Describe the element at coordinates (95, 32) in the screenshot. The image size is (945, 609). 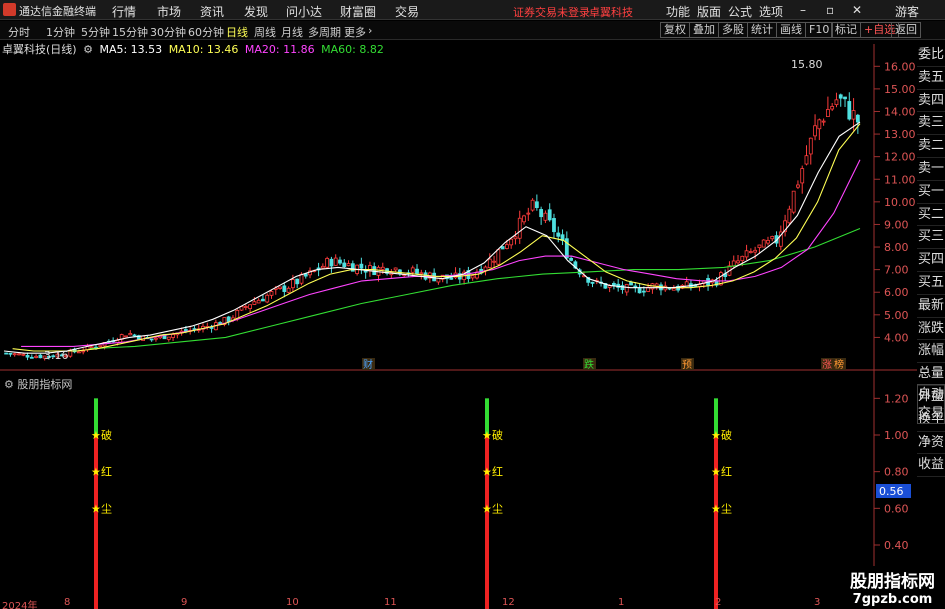
I see `period-5min: 5分钟` at that location.